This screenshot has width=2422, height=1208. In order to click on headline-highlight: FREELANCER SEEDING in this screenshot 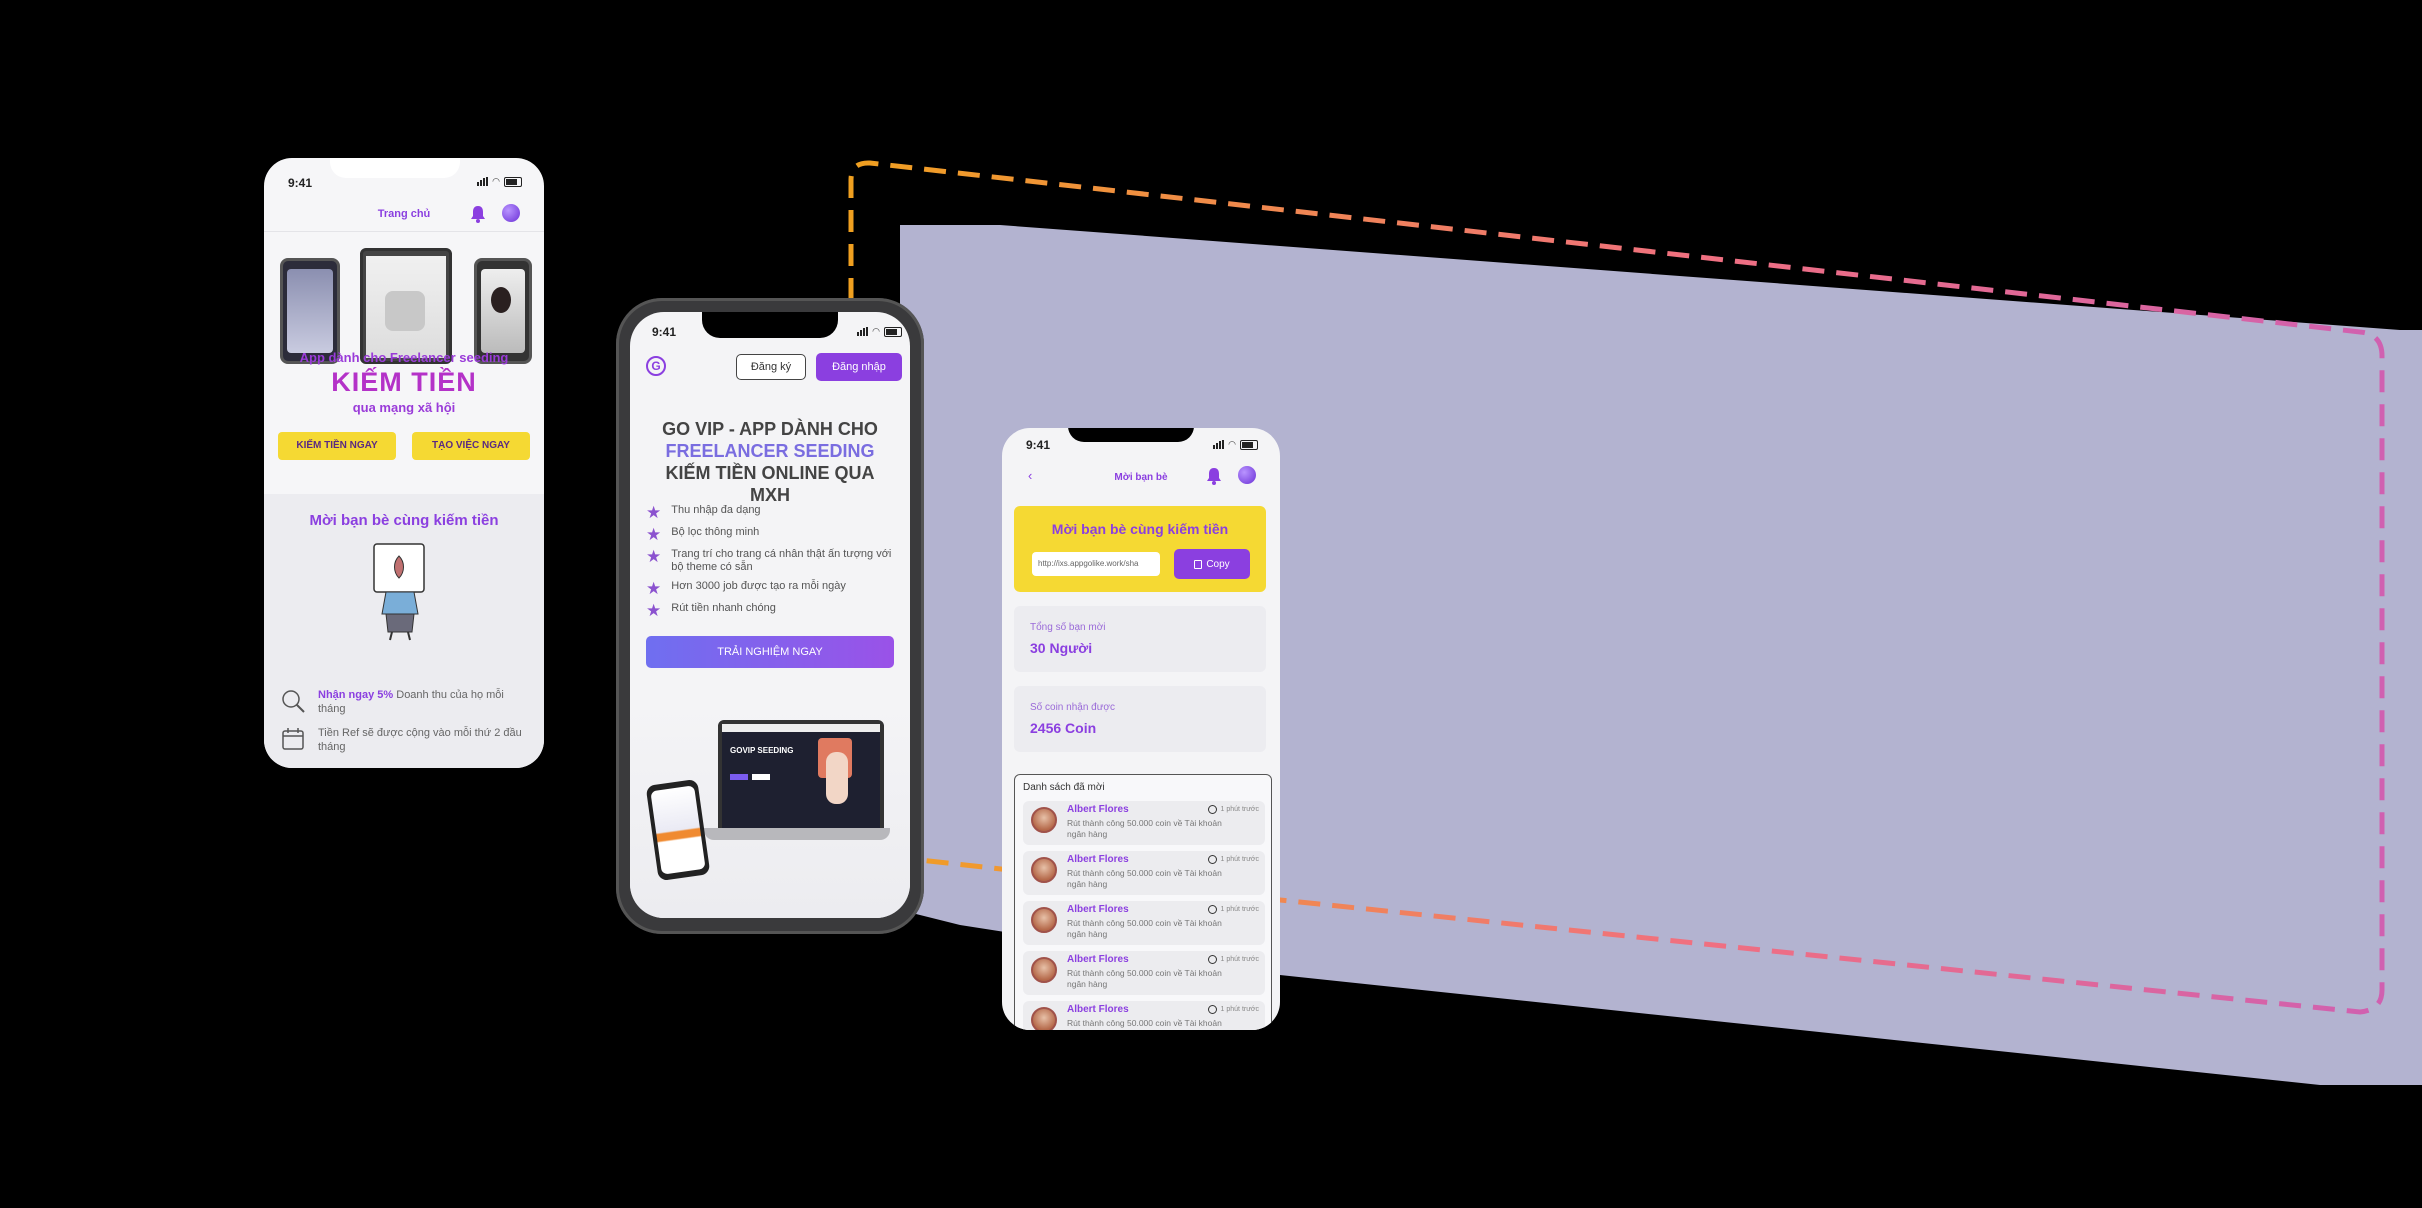, I will do `click(770, 451)`.